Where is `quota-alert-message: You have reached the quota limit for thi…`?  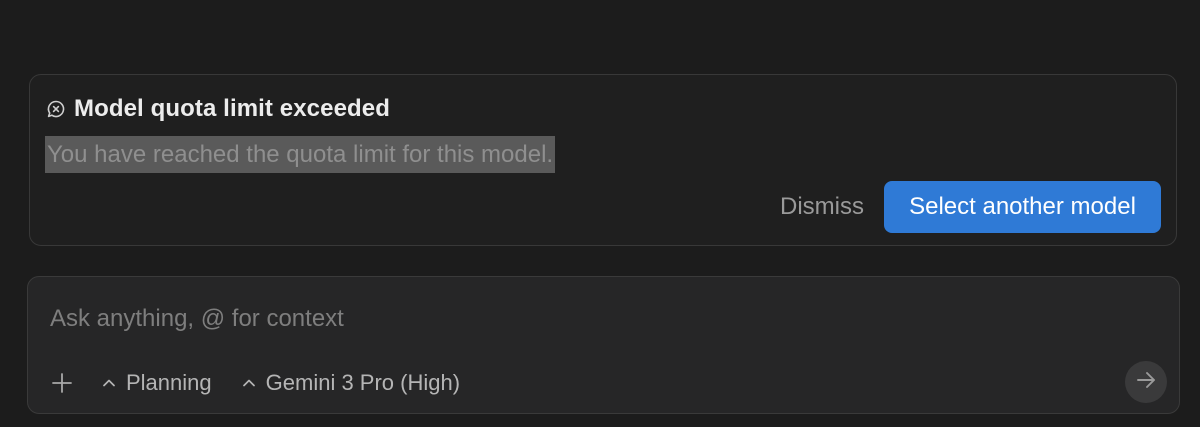
quota-alert-message: You have reached the quota limit for thi… is located at coordinates (300, 154).